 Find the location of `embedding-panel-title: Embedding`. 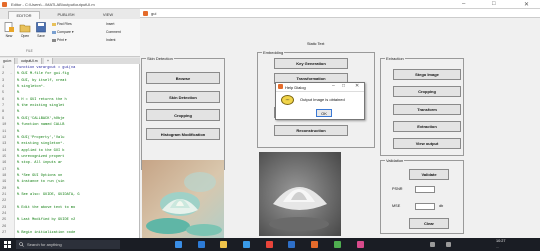

embedding-panel-title: Embedding is located at coordinates (273, 52).